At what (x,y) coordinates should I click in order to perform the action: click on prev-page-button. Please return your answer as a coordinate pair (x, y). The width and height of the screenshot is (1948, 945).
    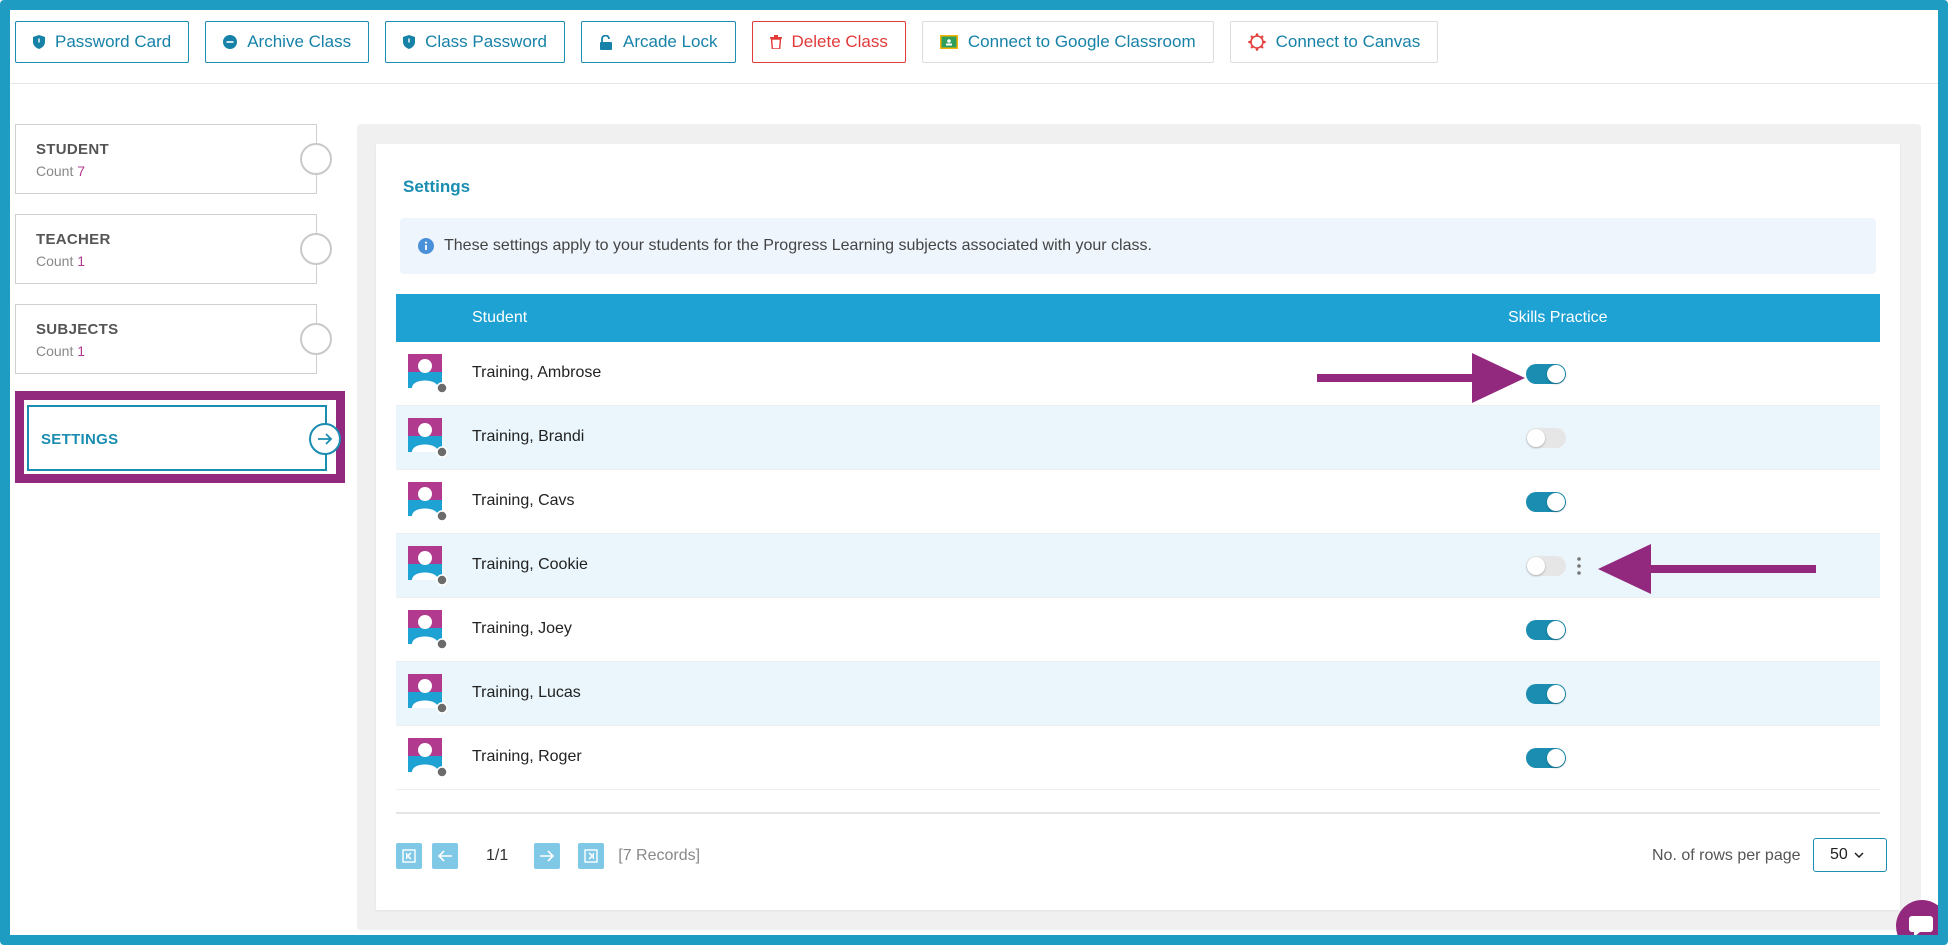
    Looking at the image, I should click on (445, 856).